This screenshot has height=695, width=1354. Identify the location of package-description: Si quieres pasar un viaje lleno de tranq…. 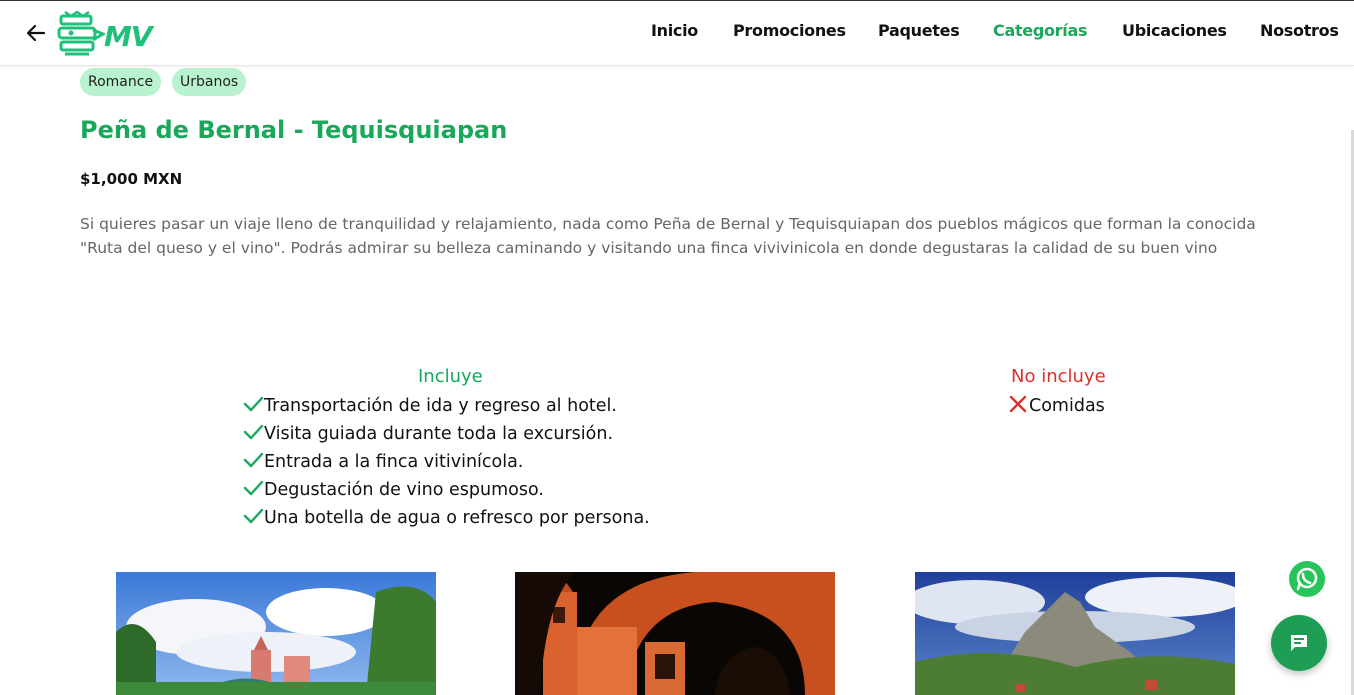
(668, 236).